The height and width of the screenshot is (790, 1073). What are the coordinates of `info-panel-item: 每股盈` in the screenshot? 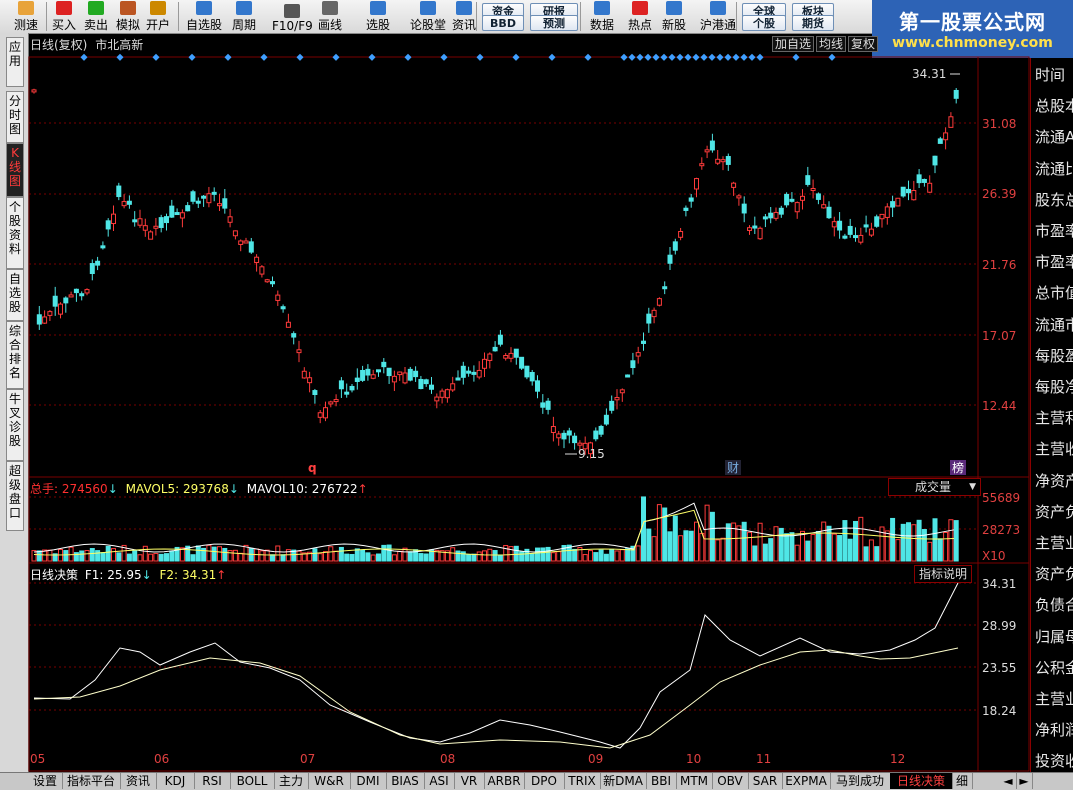 It's located at (1054, 355).